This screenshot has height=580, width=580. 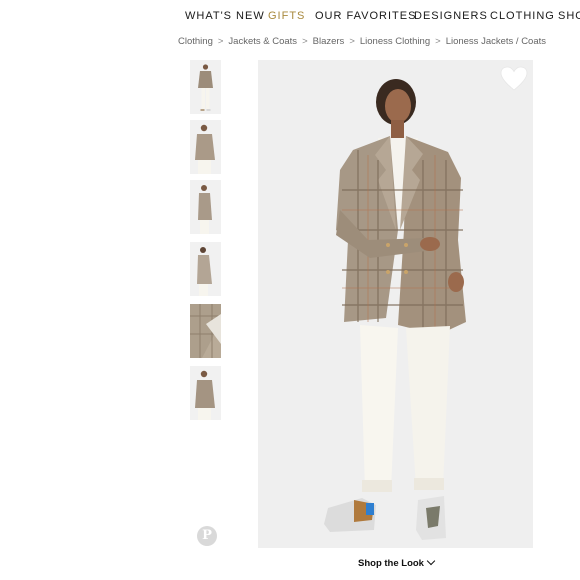 I want to click on breadcrumb-lioness-clothing: Lioness Clothing, so click(x=395, y=41).